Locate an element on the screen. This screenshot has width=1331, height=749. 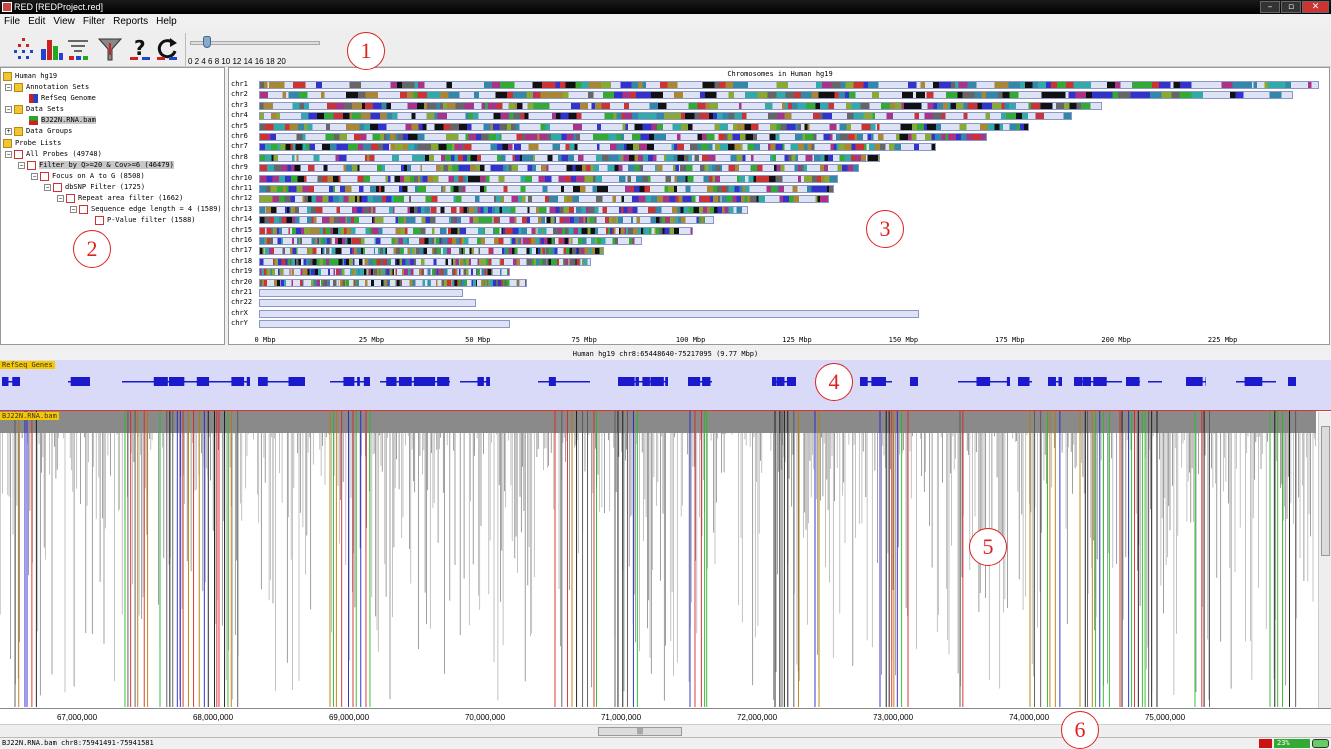
tree-filter-pvalue: P-Value filter (1588) is located at coordinates (145, 220).